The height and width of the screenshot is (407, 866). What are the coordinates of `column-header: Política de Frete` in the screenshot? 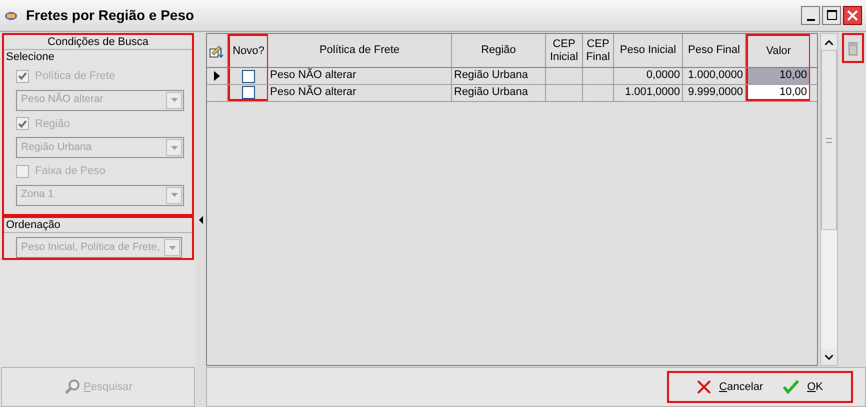 It's located at (360, 50).